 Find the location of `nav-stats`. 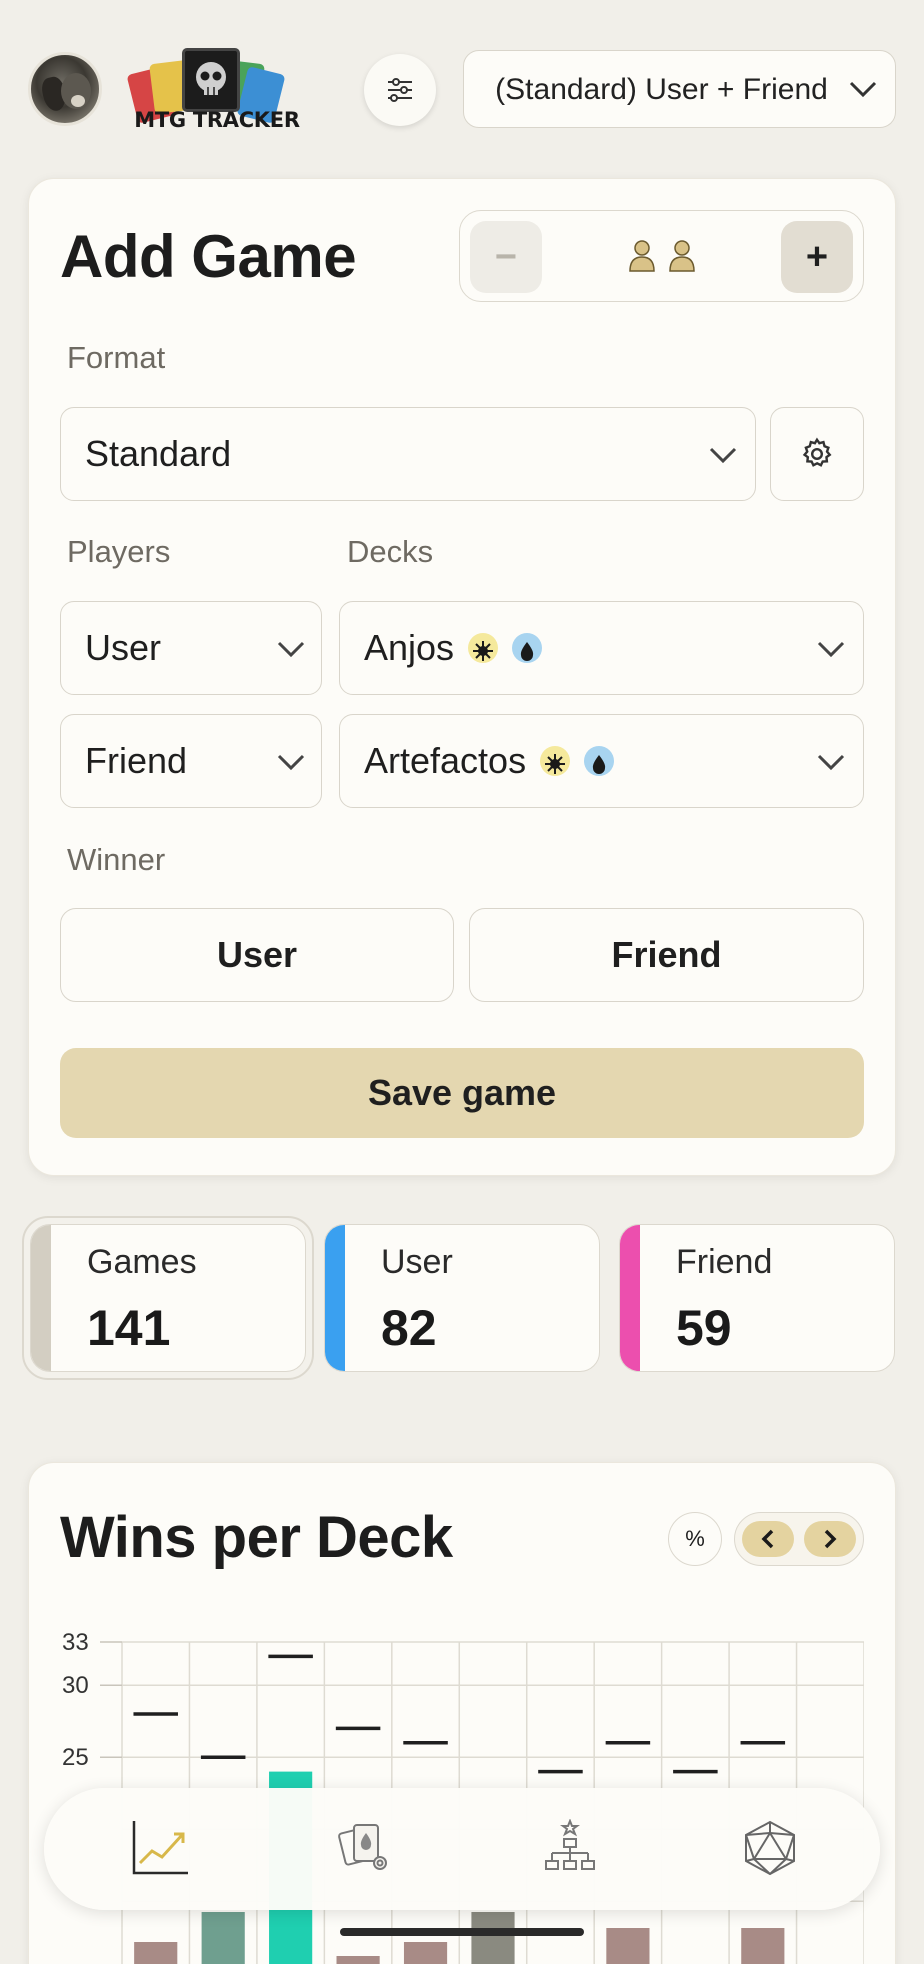

nav-stats is located at coordinates (160, 1848).